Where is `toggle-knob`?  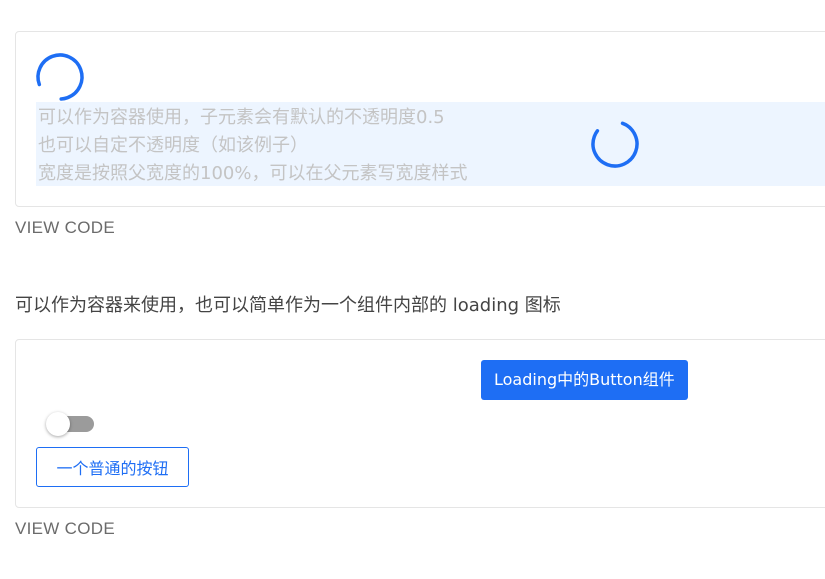 toggle-knob is located at coordinates (58, 424).